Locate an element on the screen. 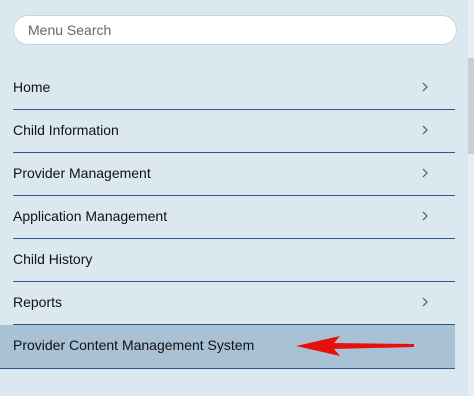 This screenshot has width=474, height=396. menu-item-label: Provider Management is located at coordinates (82, 173).